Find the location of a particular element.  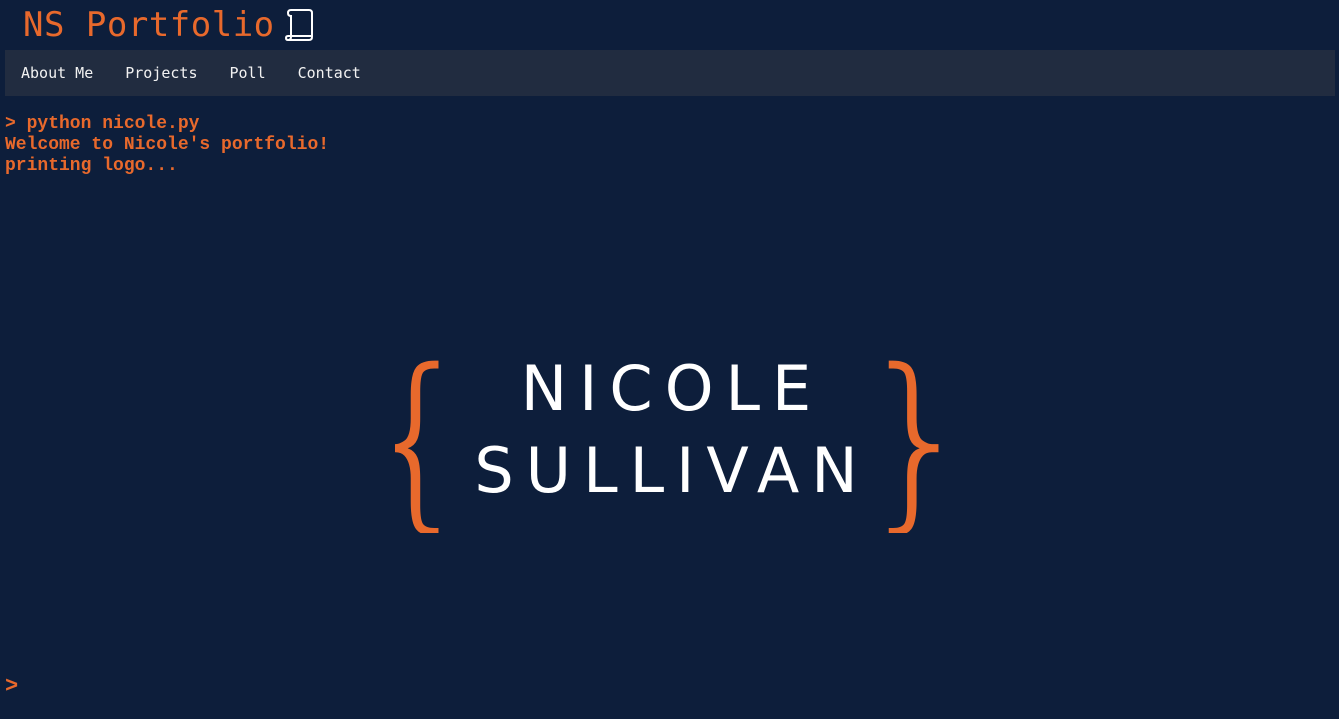

site-title: NS Portfolio is located at coordinates (149, 25).